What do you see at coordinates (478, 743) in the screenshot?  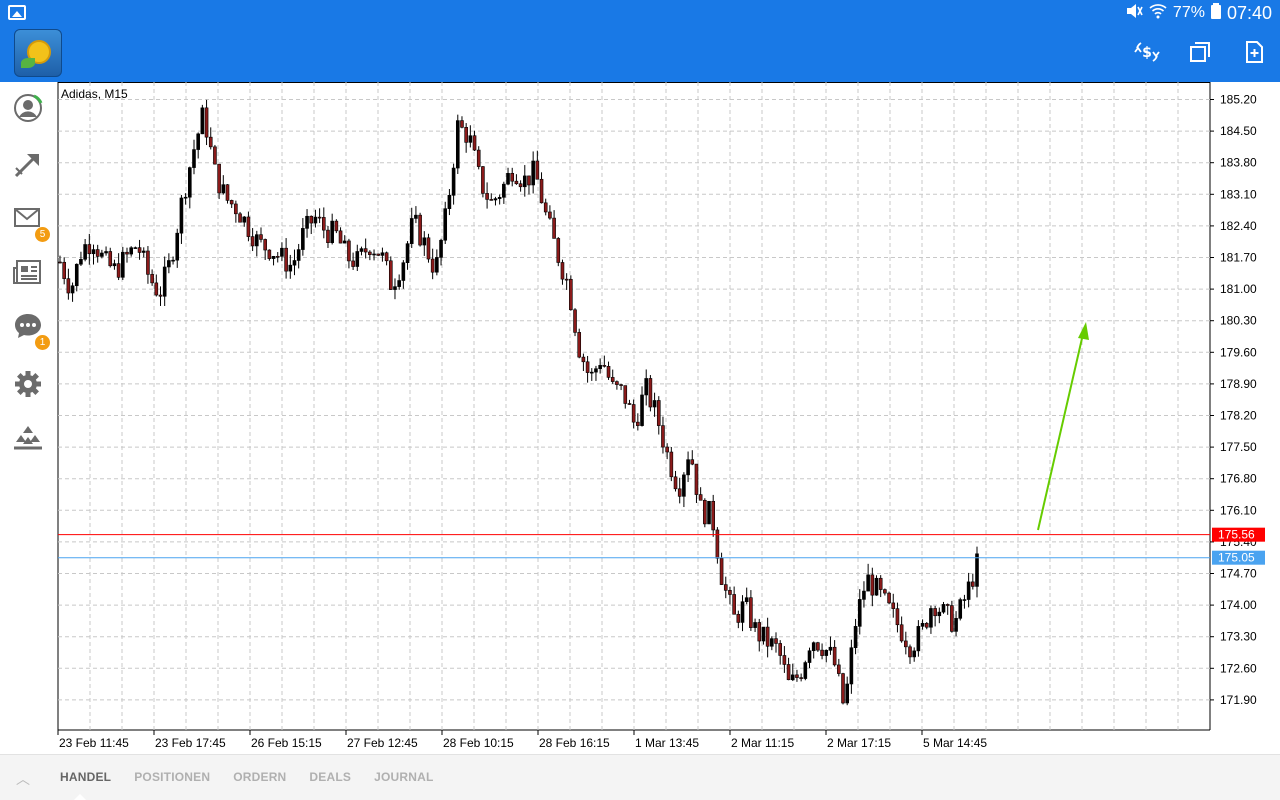 I see `time-axis-label: 28 Feb 10:15` at bounding box center [478, 743].